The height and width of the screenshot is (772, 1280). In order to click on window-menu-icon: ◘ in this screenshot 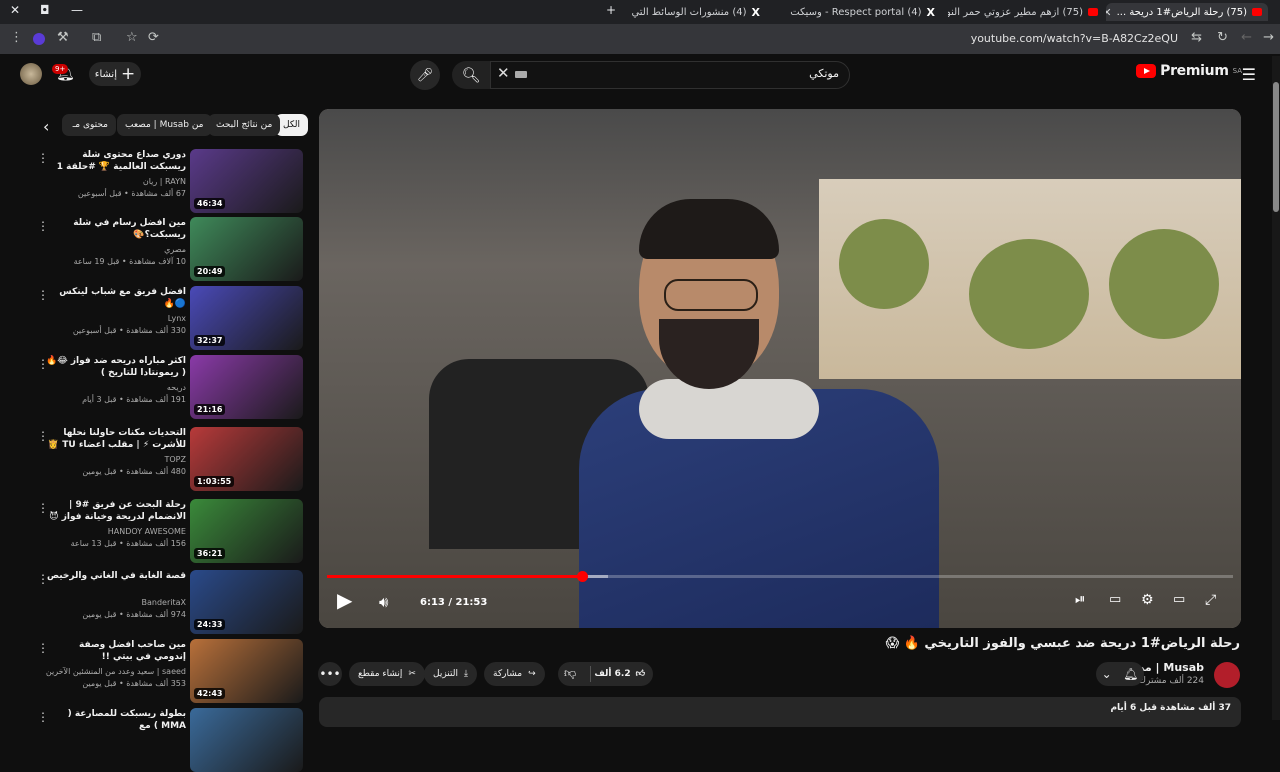, I will do `click(45, 10)`.